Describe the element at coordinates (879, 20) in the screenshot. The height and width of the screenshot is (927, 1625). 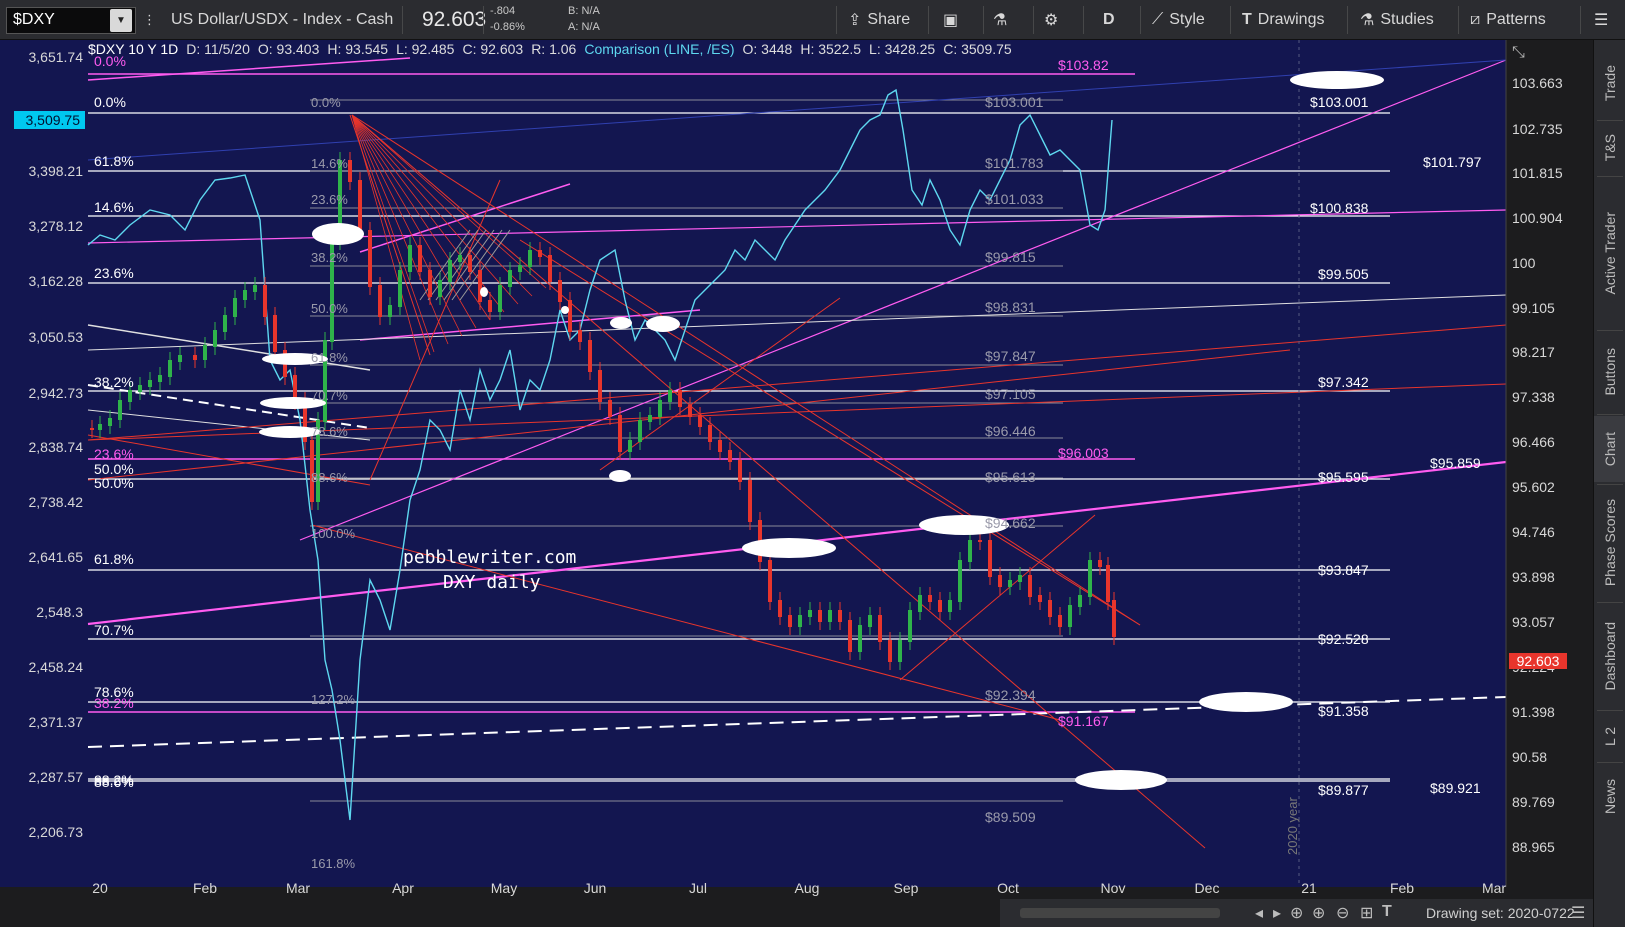
I see `share-button: ⇪ Share` at that location.